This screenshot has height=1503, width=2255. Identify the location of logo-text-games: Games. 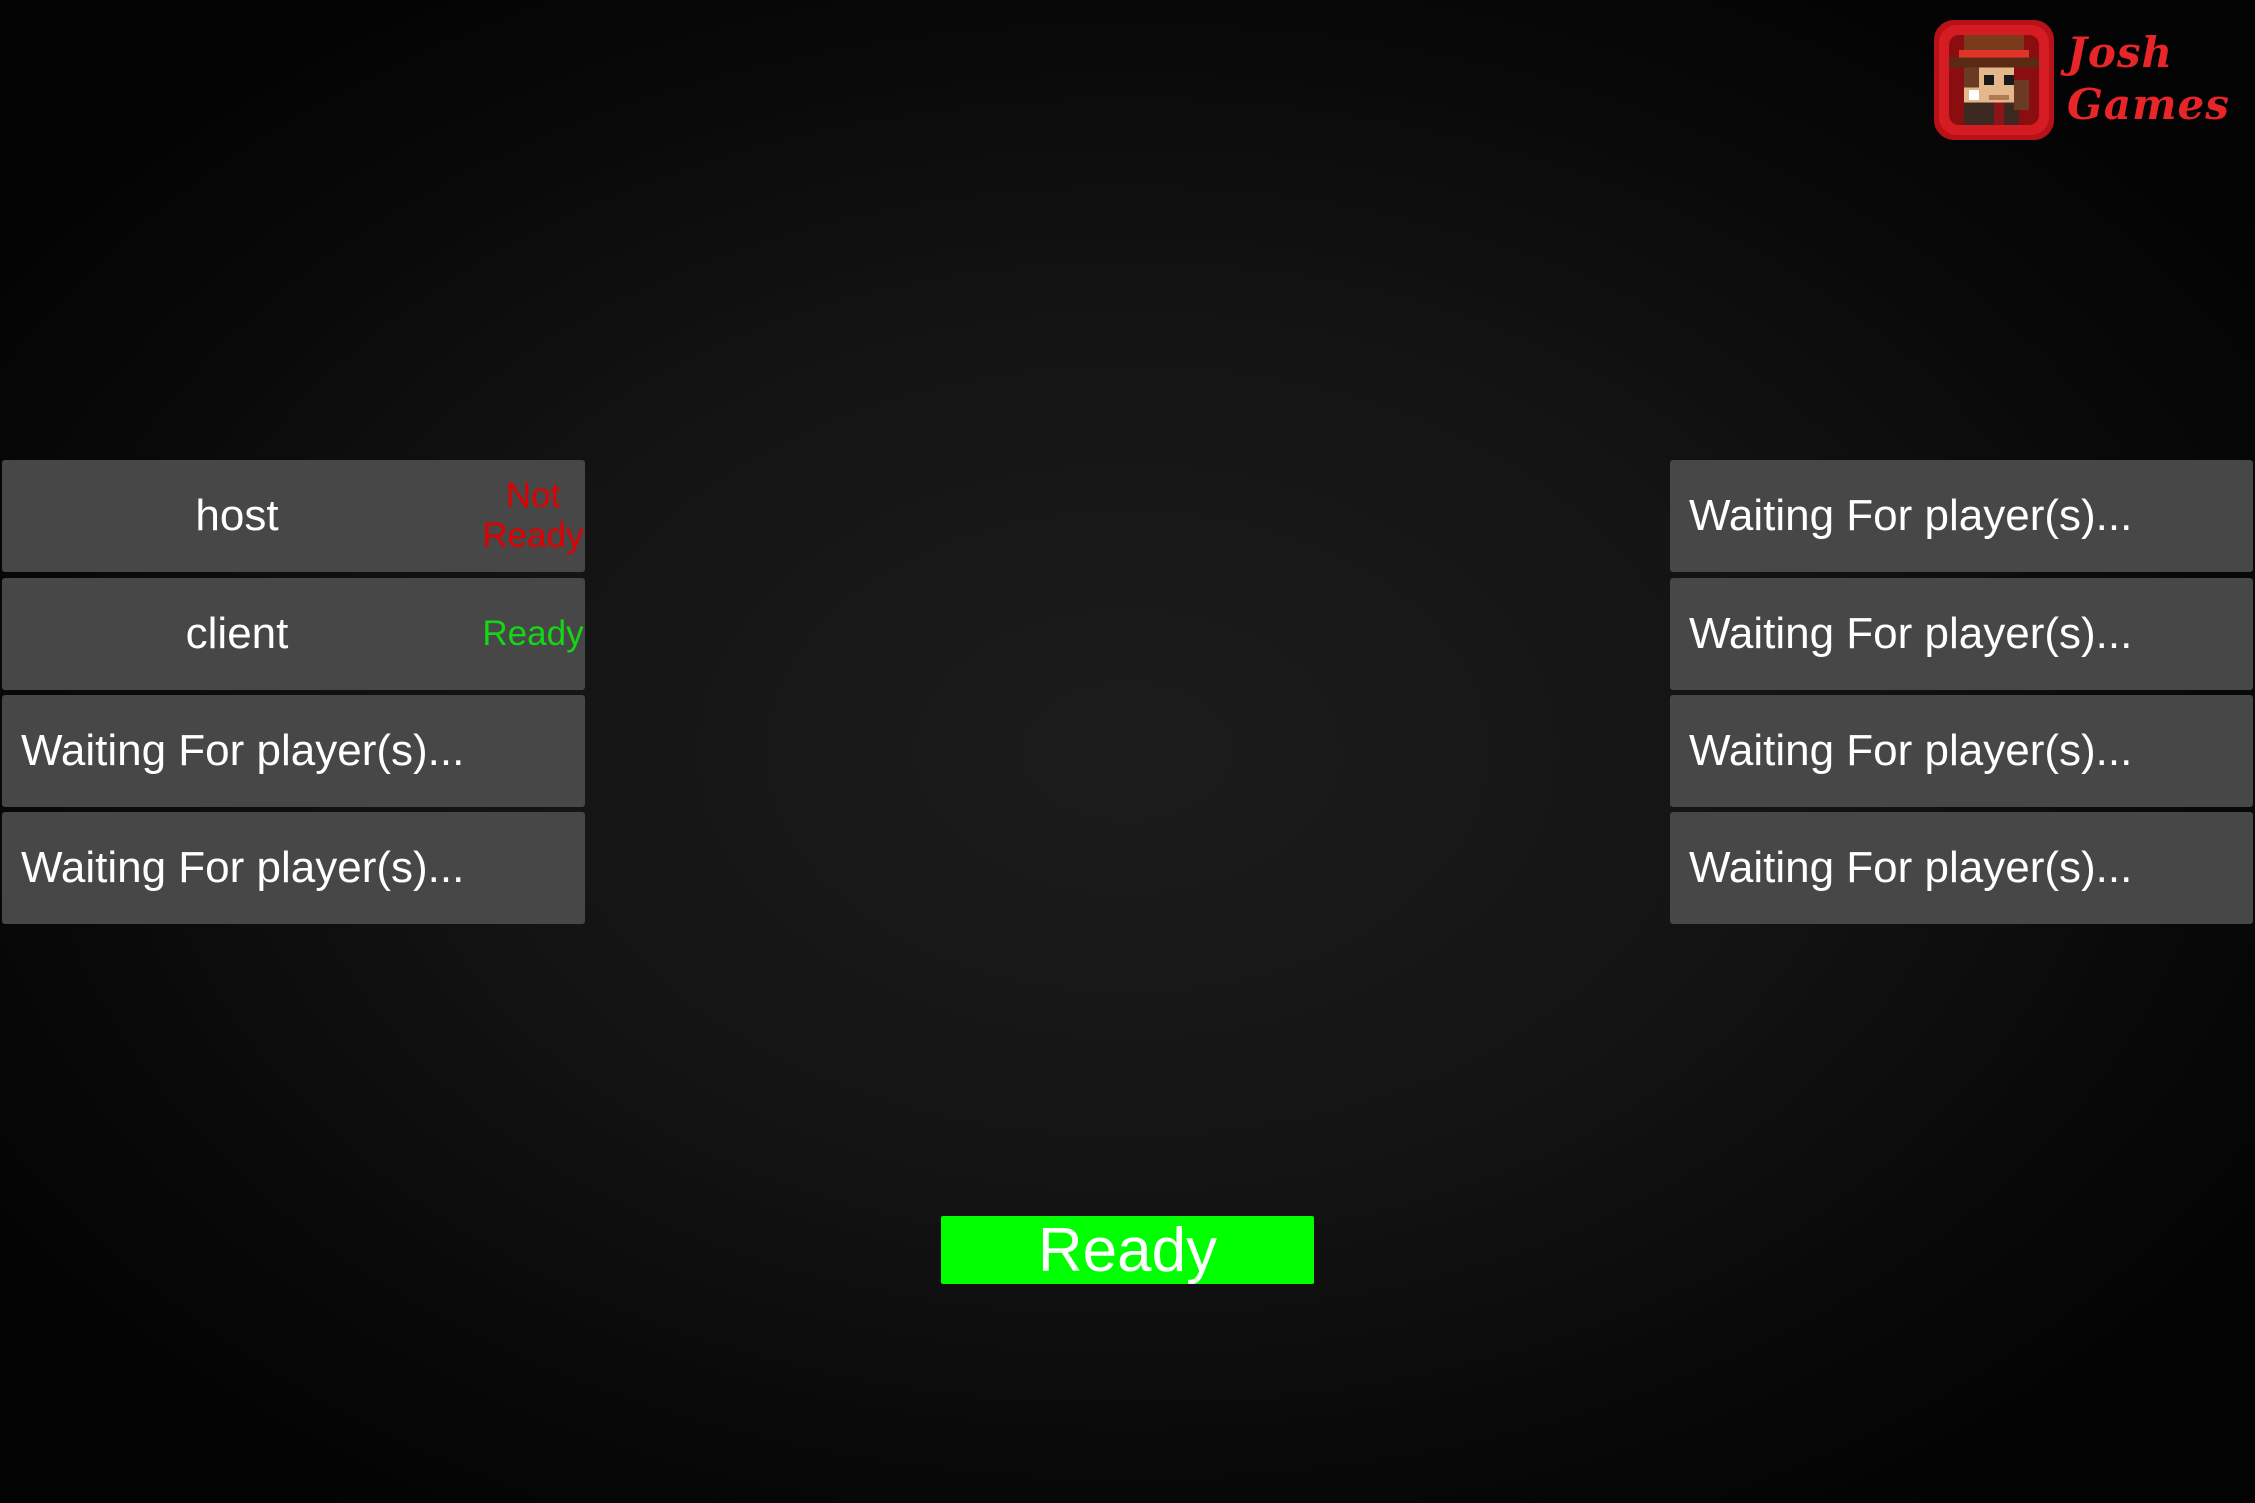
(2148, 104).